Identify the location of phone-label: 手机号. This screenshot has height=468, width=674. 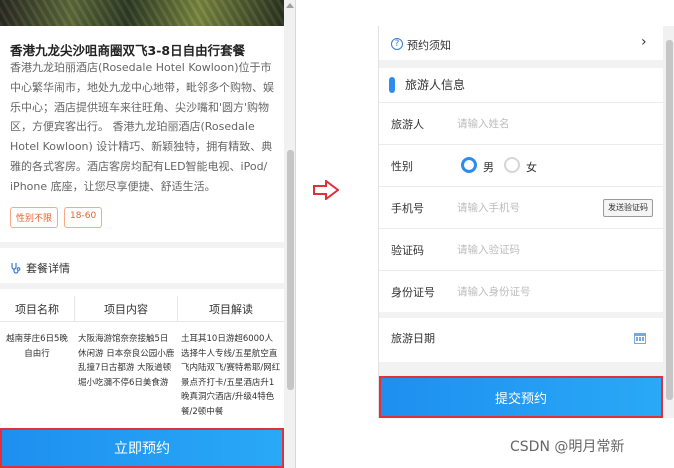
(407, 208).